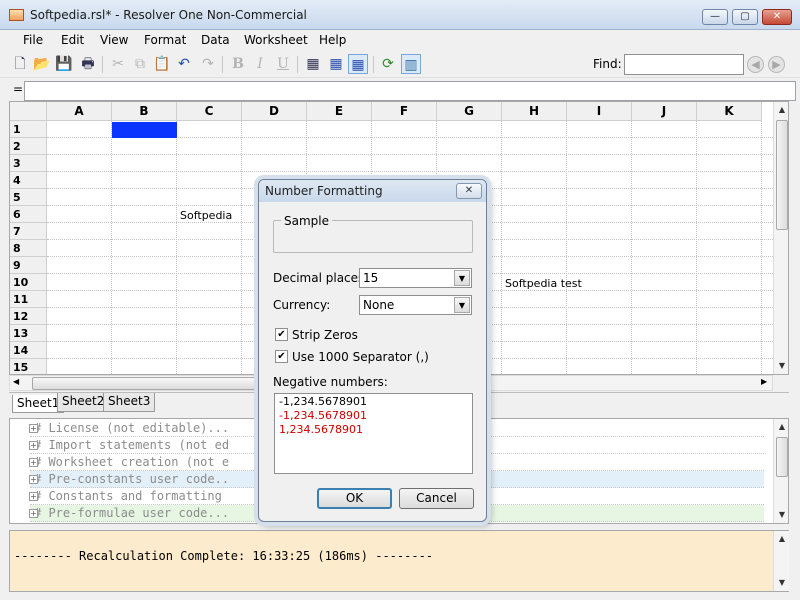 This screenshot has height=600, width=800. I want to click on formula-input, so click(410, 91).